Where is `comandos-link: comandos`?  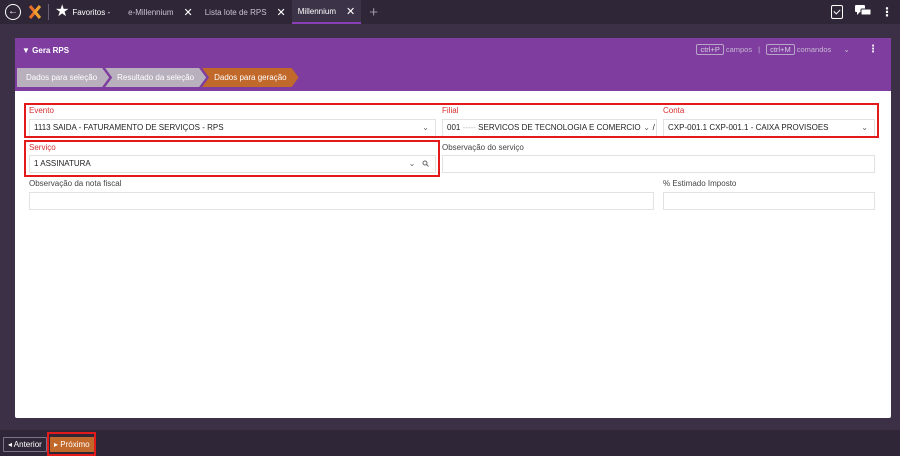
comandos-link: comandos is located at coordinates (814, 49).